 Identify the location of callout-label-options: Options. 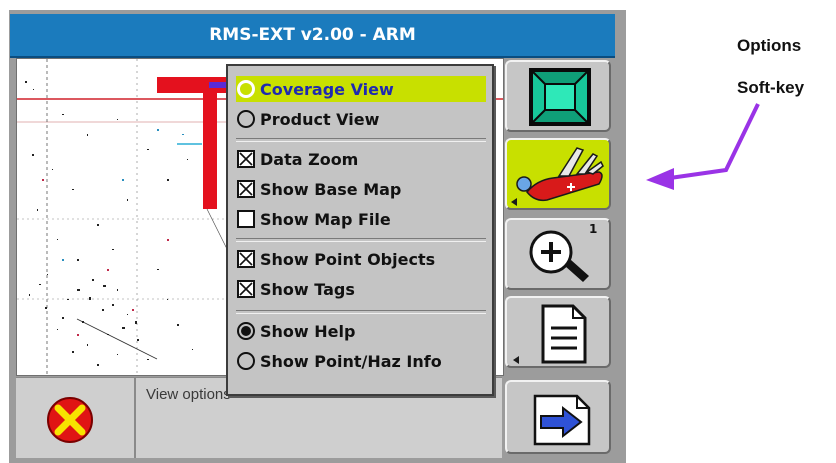
(769, 45).